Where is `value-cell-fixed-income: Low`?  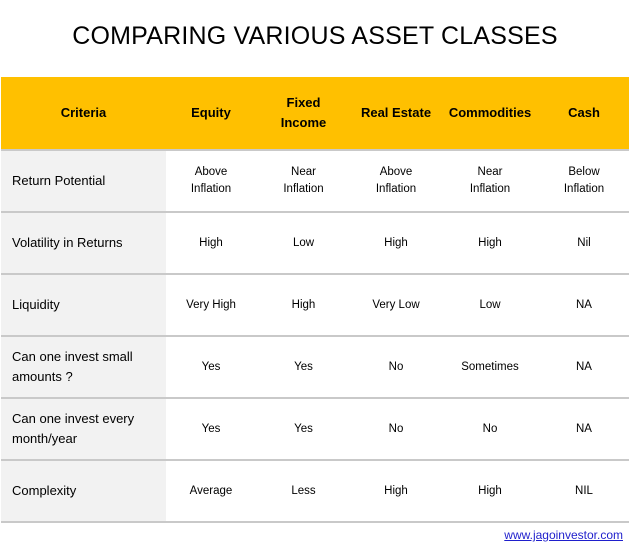
value-cell-fixed-income: Low is located at coordinates (303, 243).